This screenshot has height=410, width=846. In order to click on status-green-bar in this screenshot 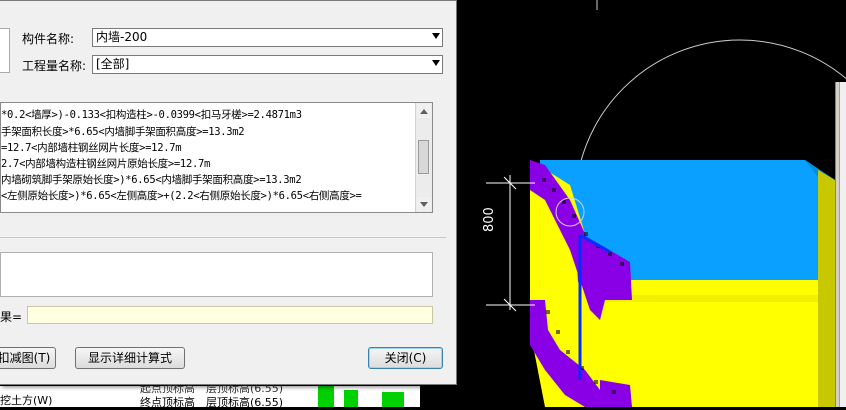, I will do `click(326, 396)`.